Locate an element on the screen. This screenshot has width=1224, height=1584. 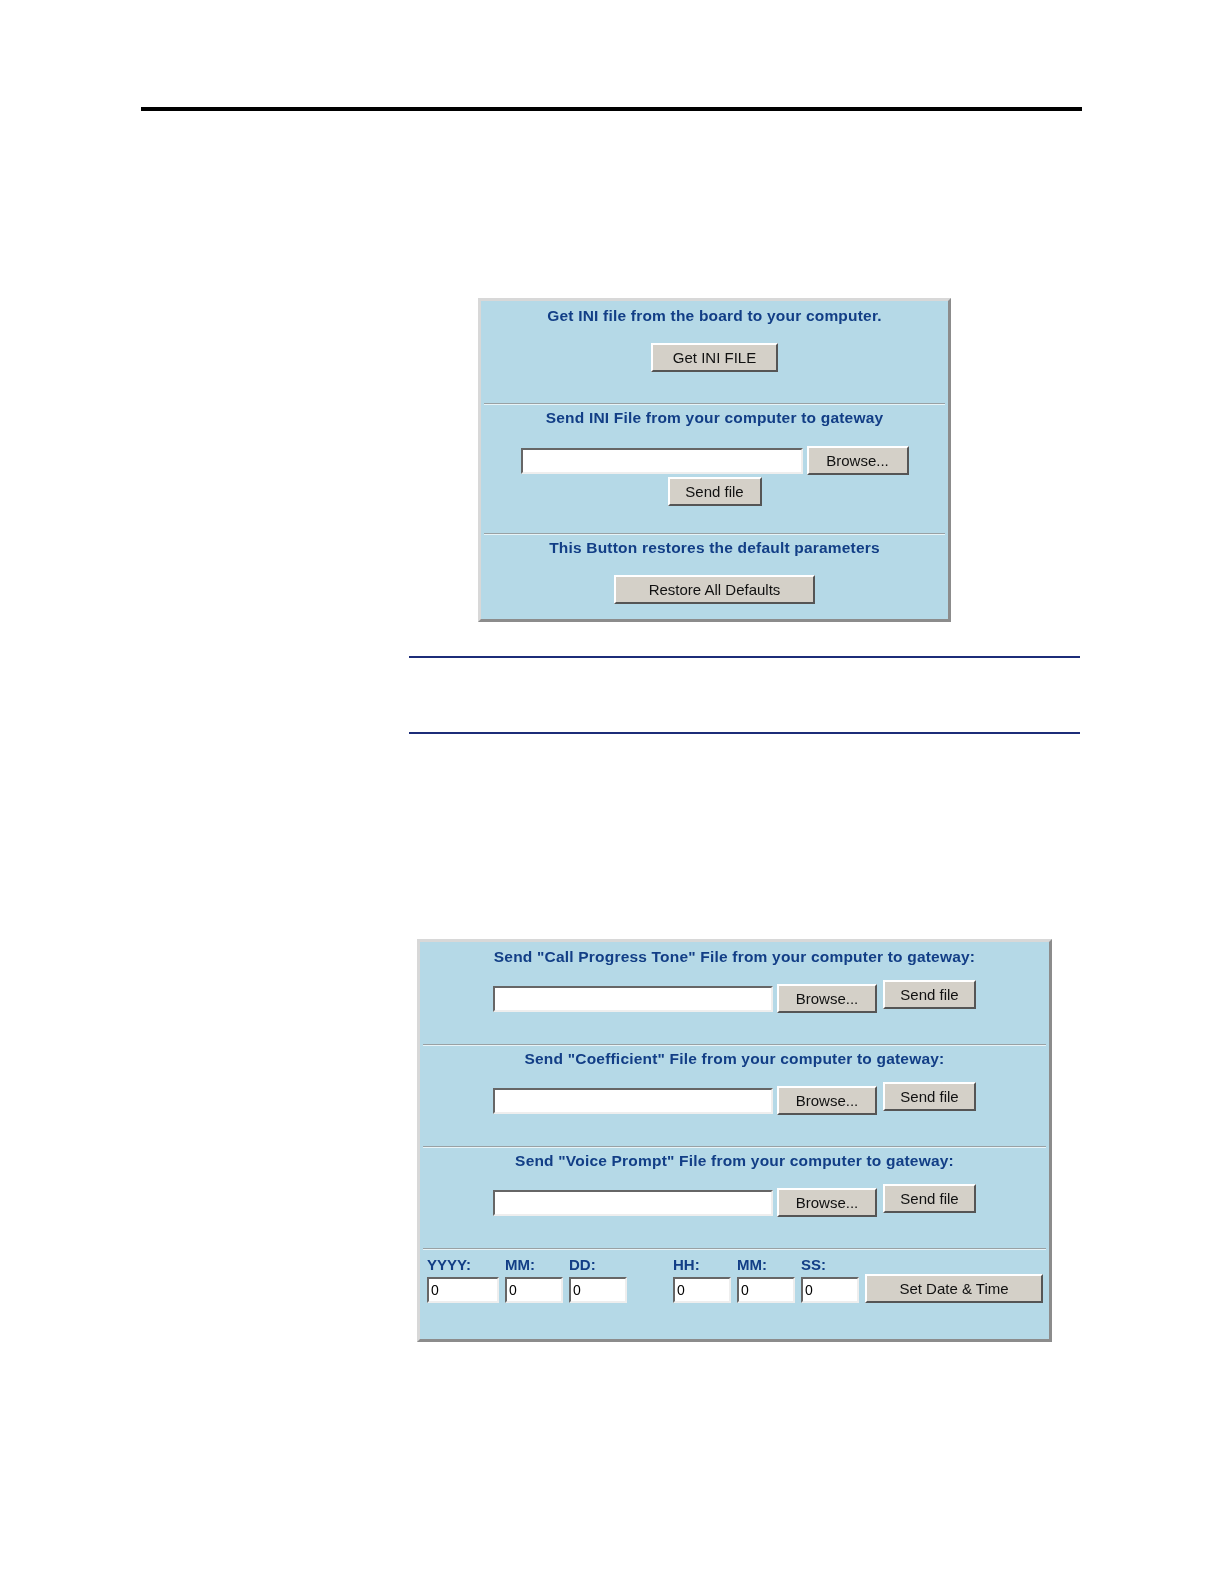
section-heading: Send "Coefficient" File from your computer to gateway: is located at coordinates (734, 1059).